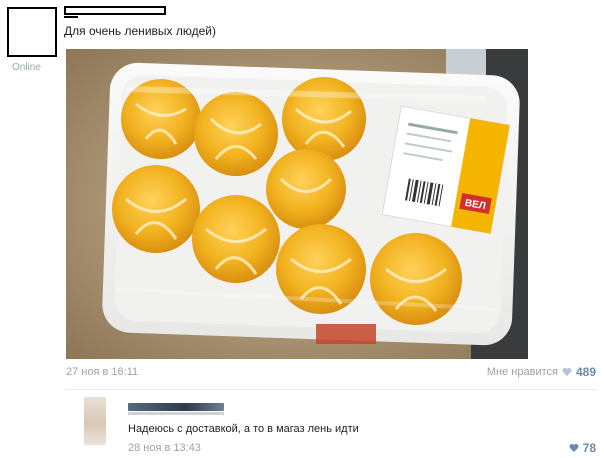 The height and width of the screenshot is (458, 604). I want to click on comment-like-button: 78, so click(582, 448).